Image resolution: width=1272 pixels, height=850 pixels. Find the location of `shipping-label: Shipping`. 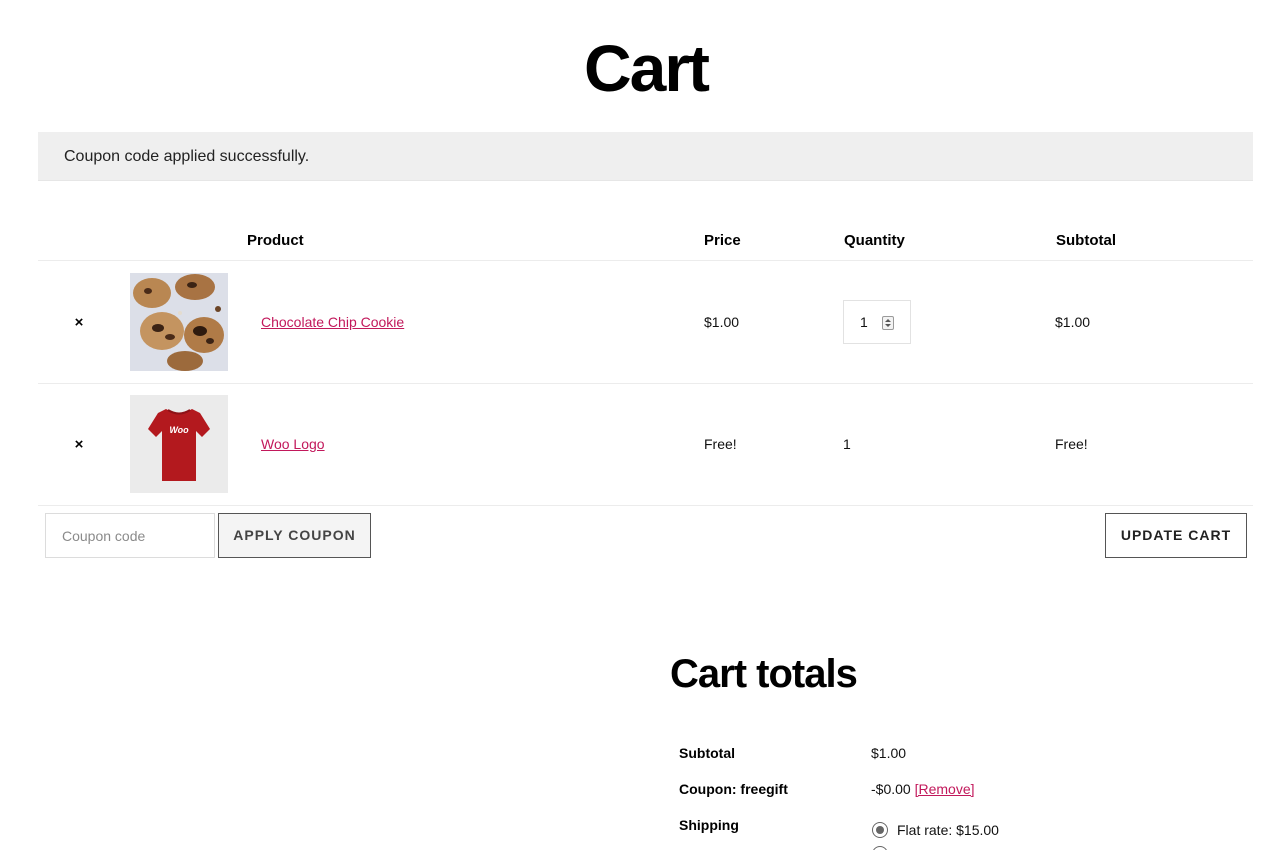

shipping-label: Shipping is located at coordinates (709, 825).